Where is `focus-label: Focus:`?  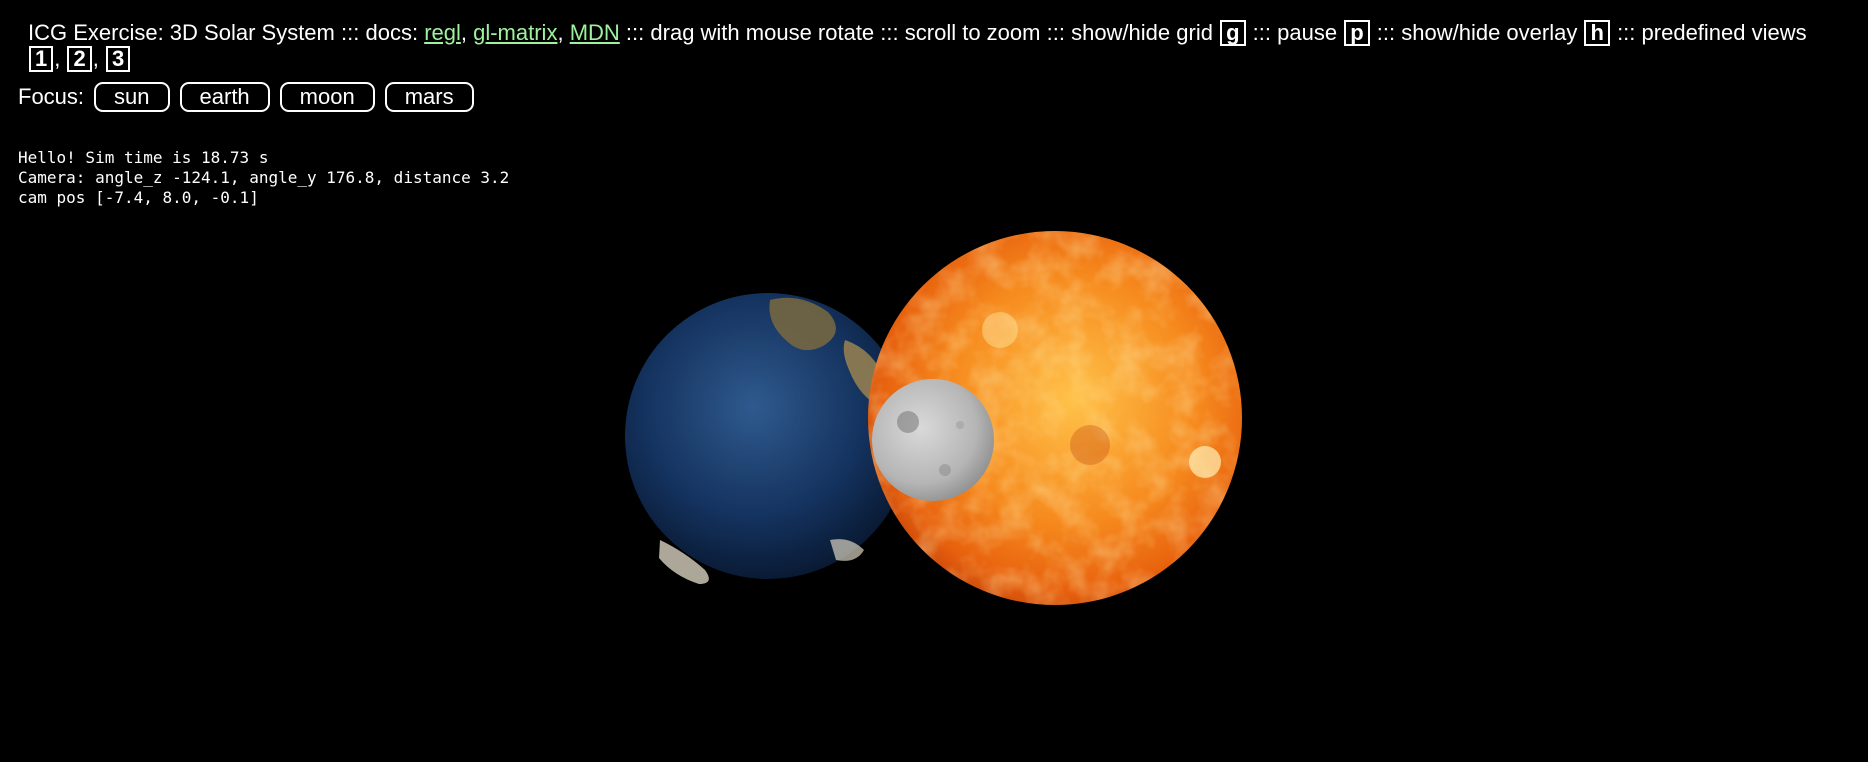 focus-label: Focus: is located at coordinates (51, 96).